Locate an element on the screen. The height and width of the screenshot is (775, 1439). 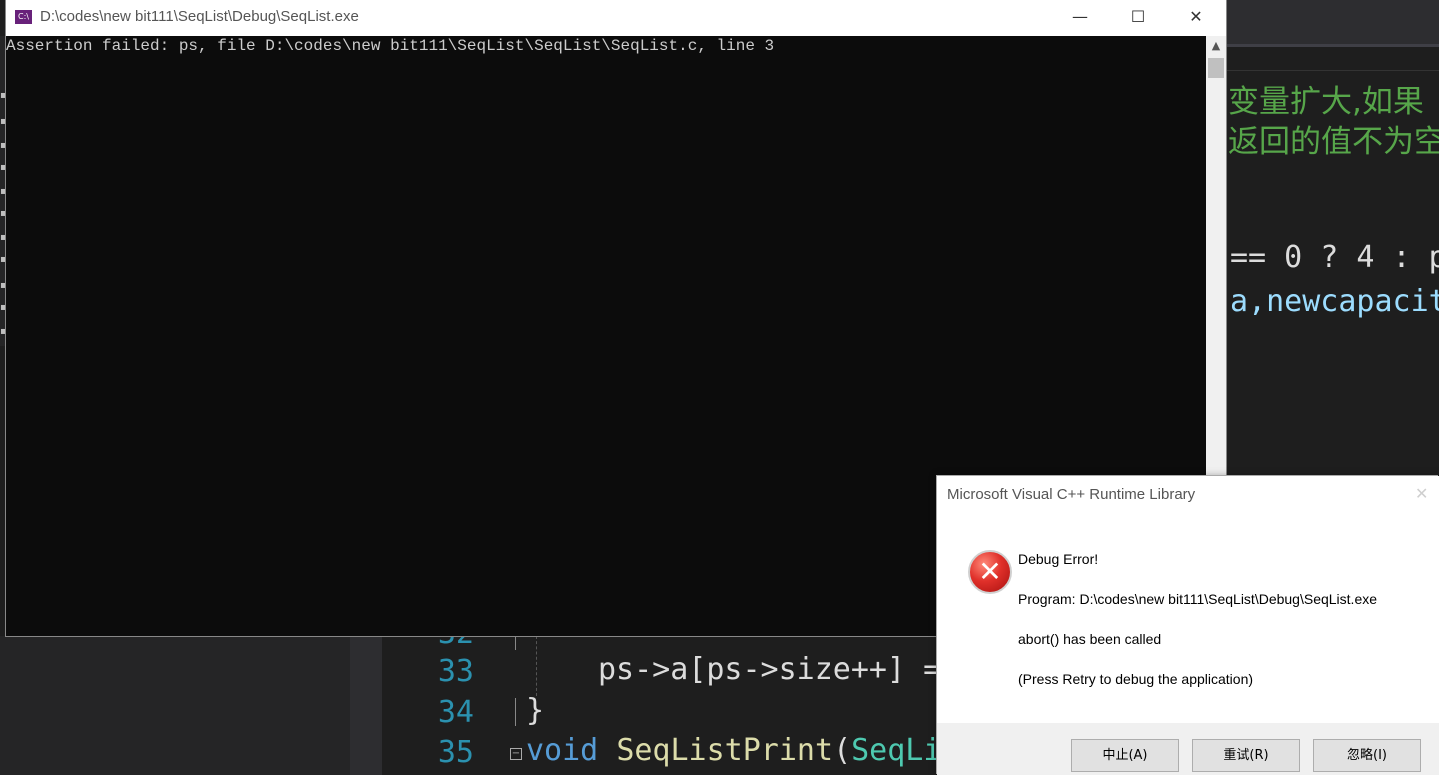
editor-gutter is located at coordinates (366, 705).